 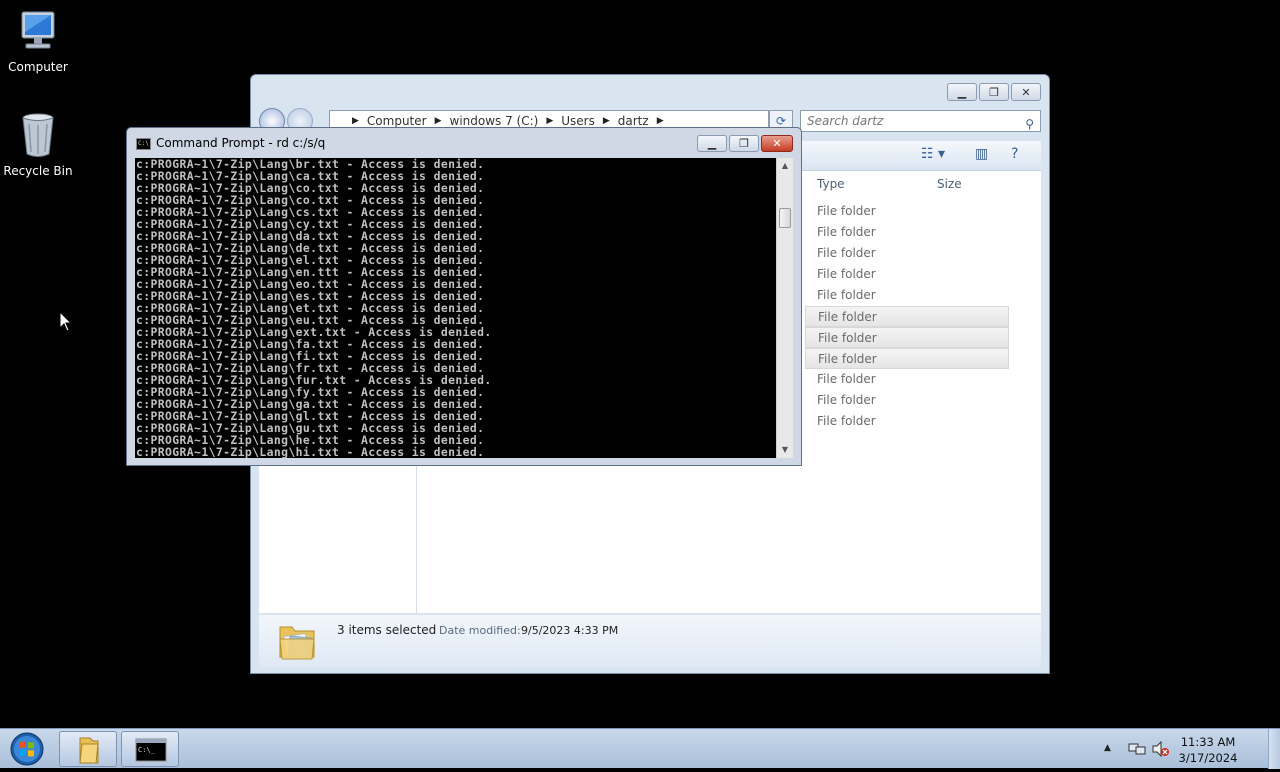 I want to click on desktop-icon-label: Recycle Bin, so click(x=38, y=171).